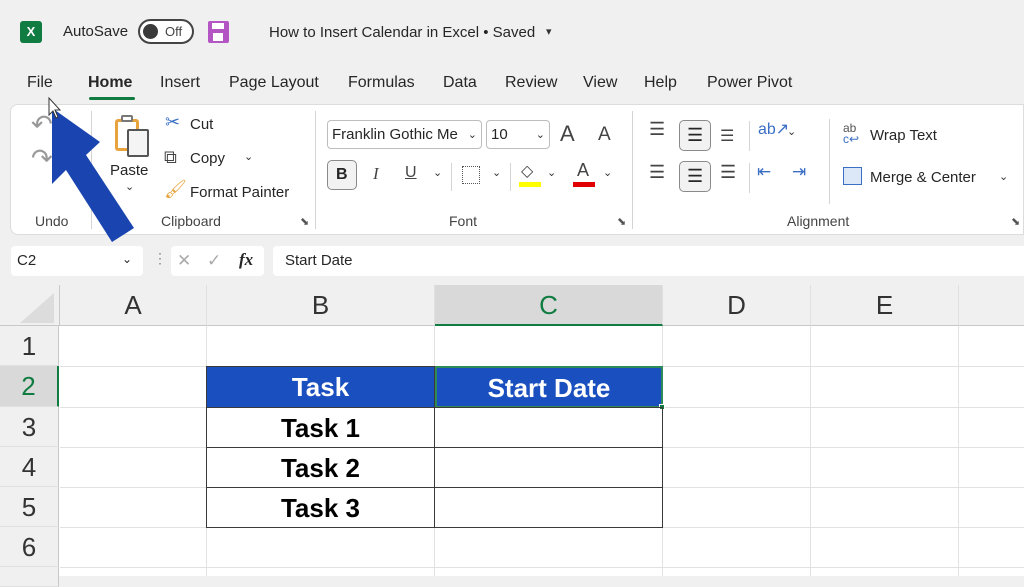 The width and height of the screenshot is (1024, 587). What do you see at coordinates (648, 261) in the screenshot?
I see `formula-input: Start Date` at bounding box center [648, 261].